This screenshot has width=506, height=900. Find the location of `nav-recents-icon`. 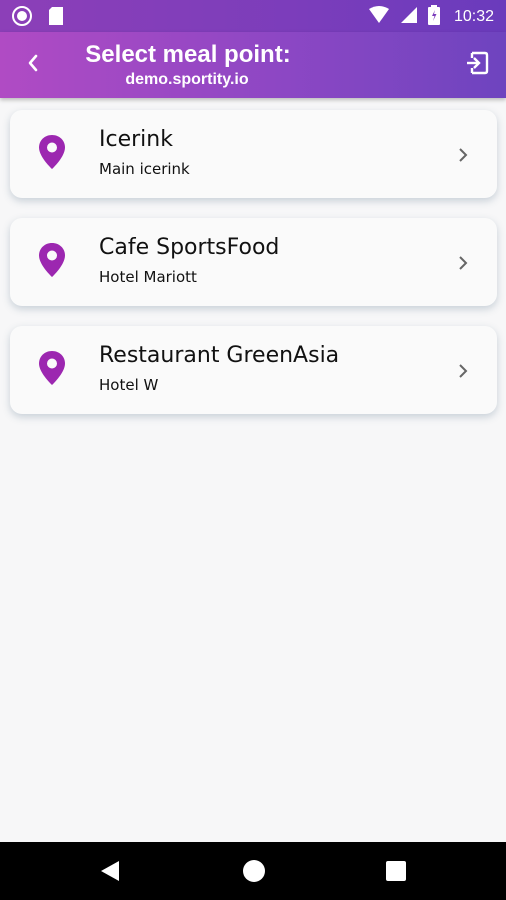

nav-recents-icon is located at coordinates (396, 871).